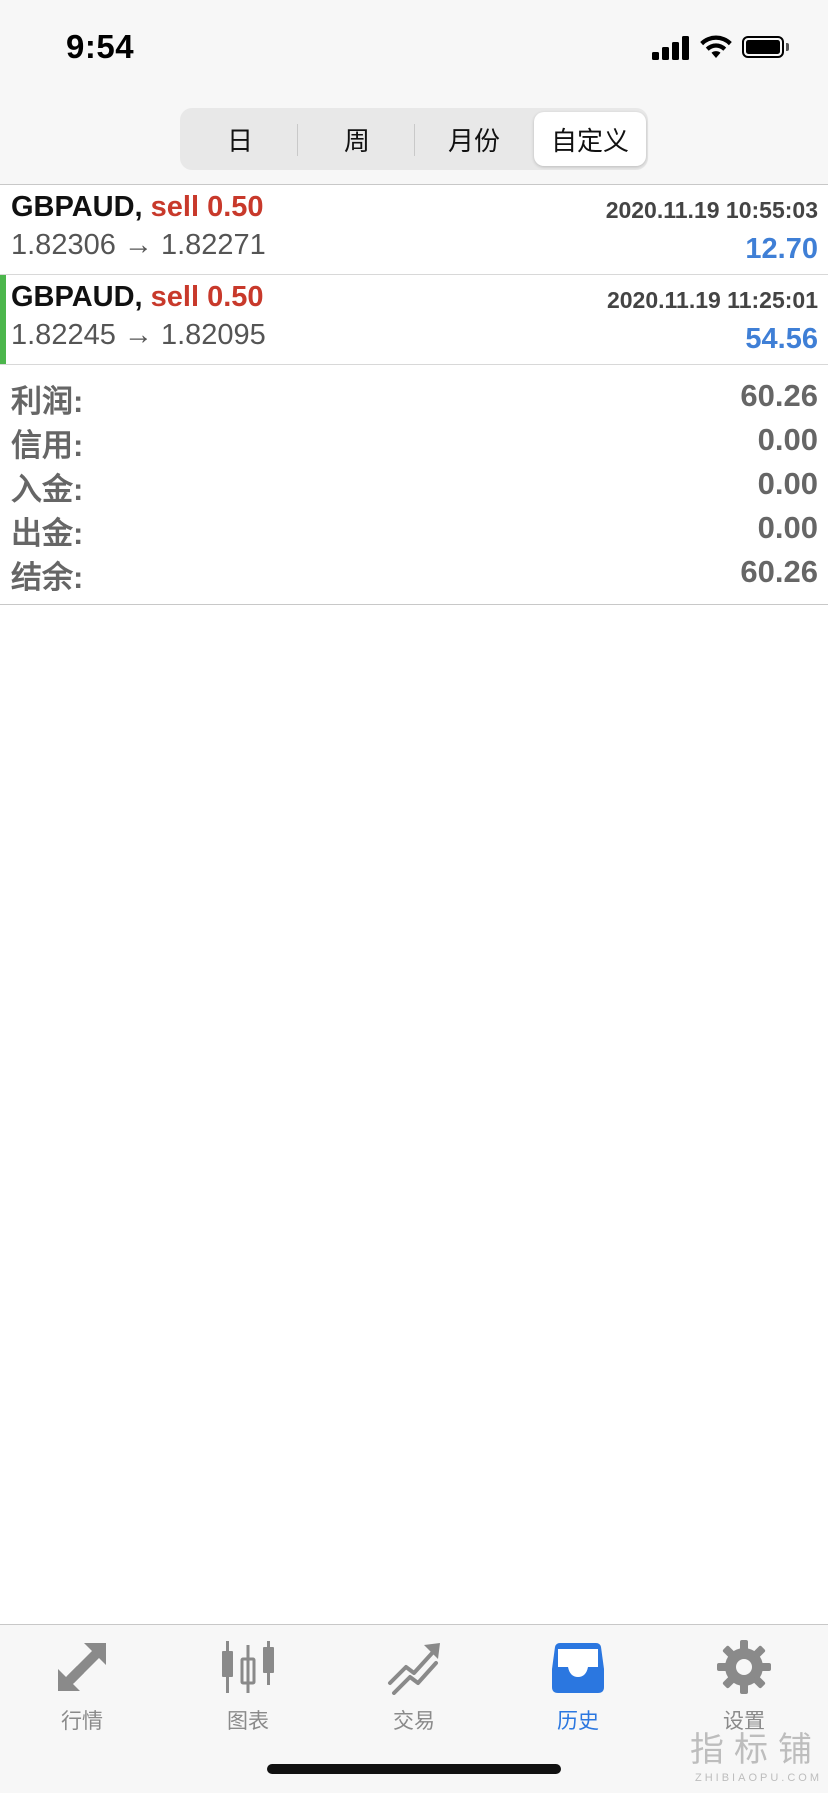 The image size is (828, 1793). What do you see at coordinates (744, 1667) in the screenshot?
I see `gear-icon` at bounding box center [744, 1667].